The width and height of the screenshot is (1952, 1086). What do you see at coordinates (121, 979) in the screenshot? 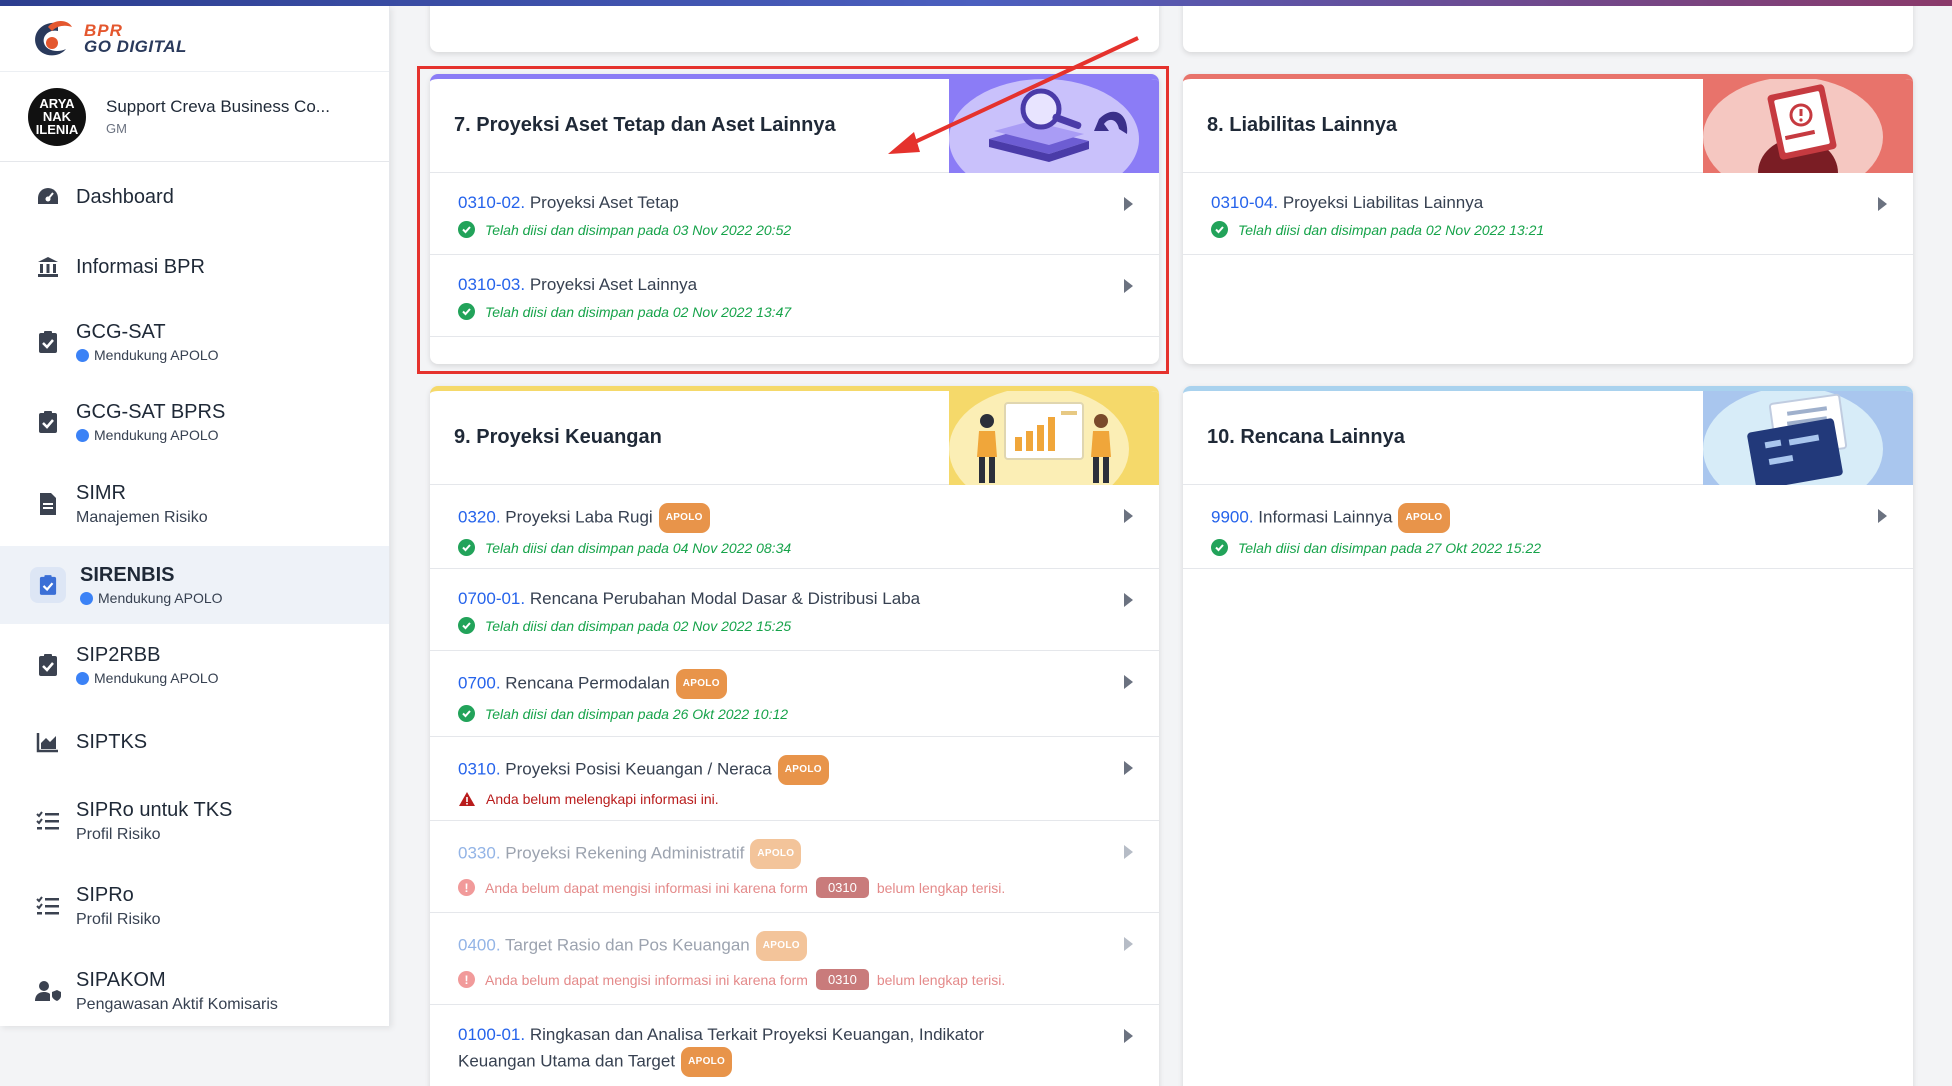
I see `sidebar-item-label: SIPAKOM` at bounding box center [121, 979].